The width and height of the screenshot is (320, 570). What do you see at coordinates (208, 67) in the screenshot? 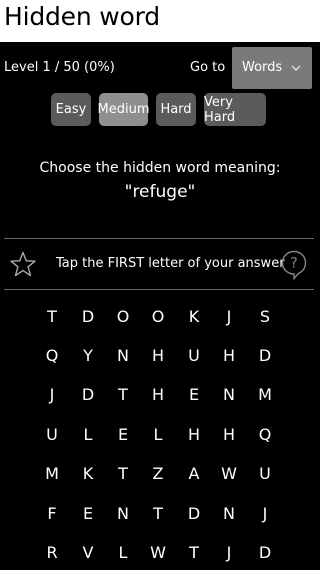
I see `goto-label: Go to` at bounding box center [208, 67].